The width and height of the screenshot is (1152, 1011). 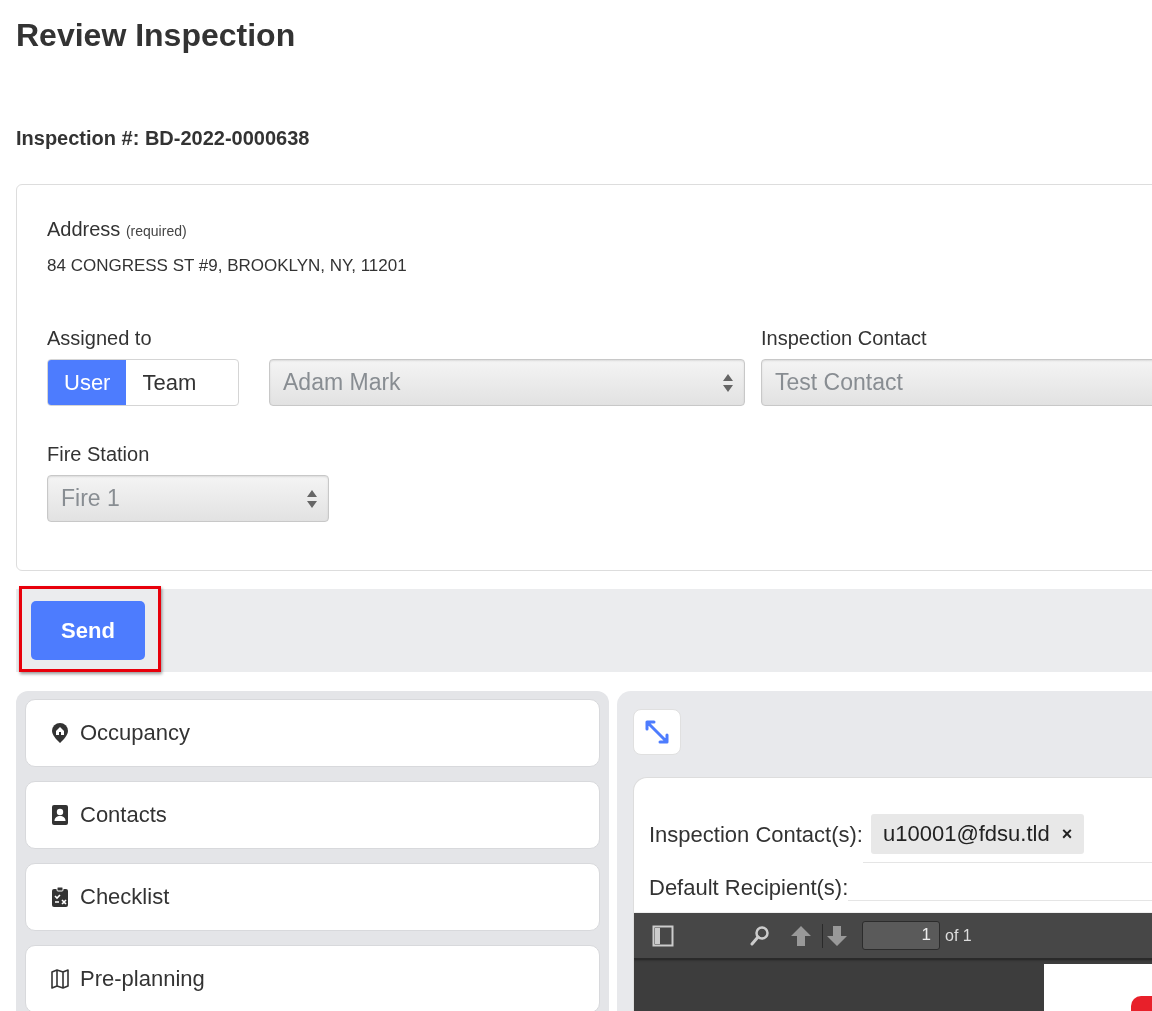 What do you see at coordinates (312, 815) in the screenshot?
I see `section-item: Contacts` at bounding box center [312, 815].